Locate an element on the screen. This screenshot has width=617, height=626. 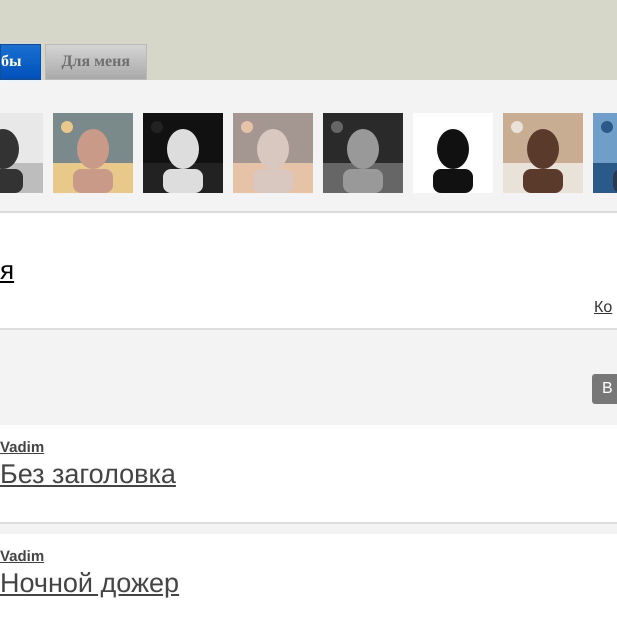
tab: бы is located at coordinates (20, 62).